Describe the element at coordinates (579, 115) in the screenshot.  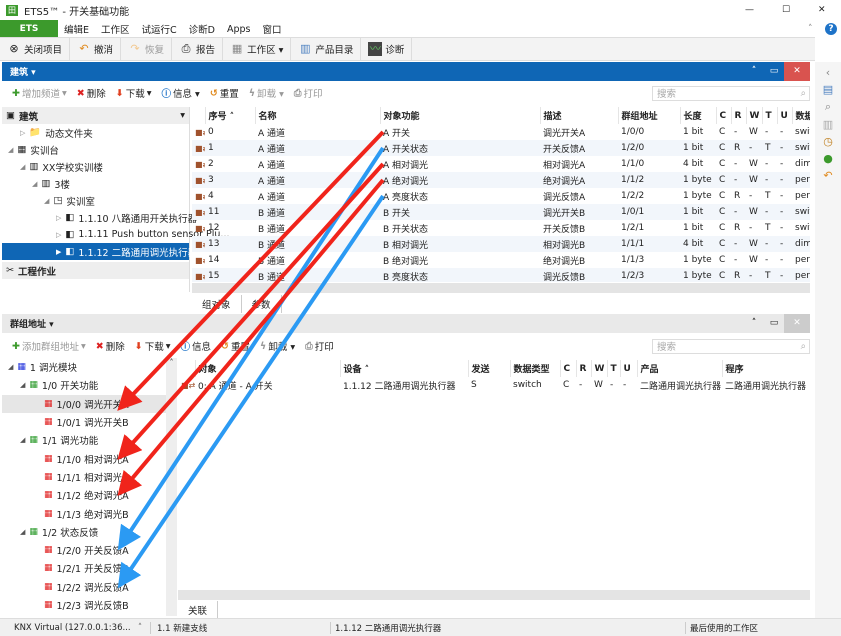
I see `column-header: 描述` at that location.